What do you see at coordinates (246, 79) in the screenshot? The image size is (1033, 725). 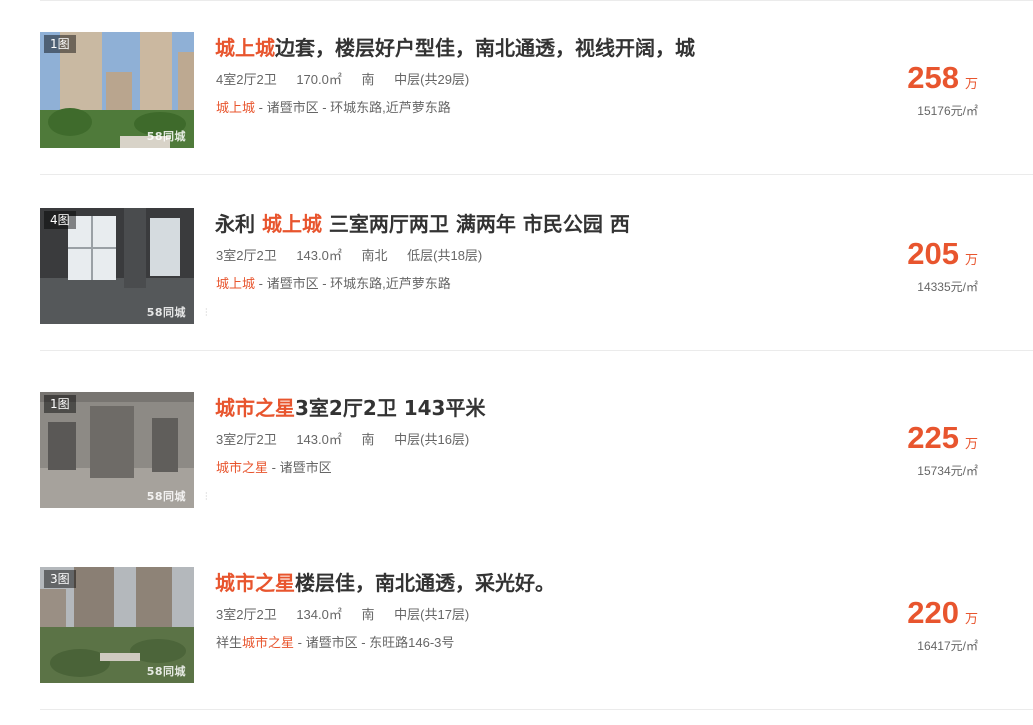 I see `room-layout: 4室2厅2卫` at bounding box center [246, 79].